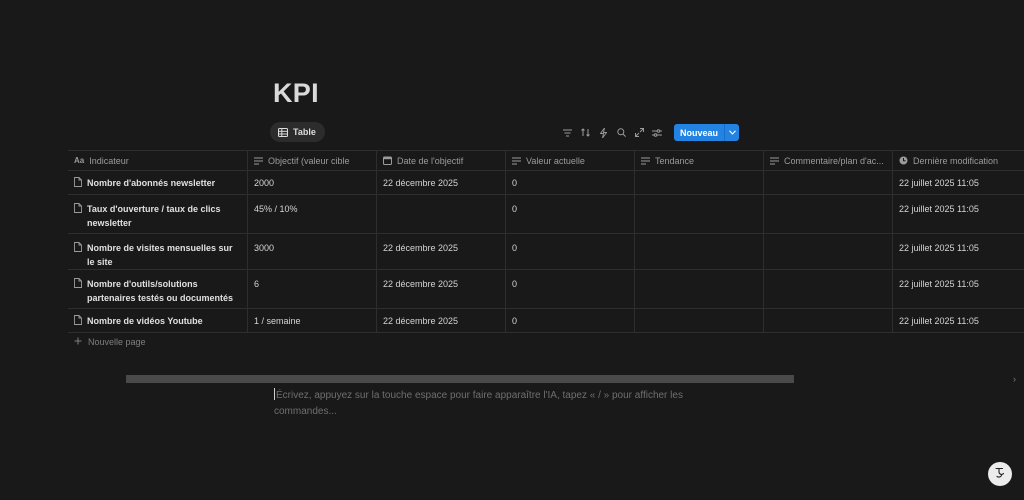  Describe the element at coordinates (903, 160) in the screenshot. I see `clock-icon` at that location.